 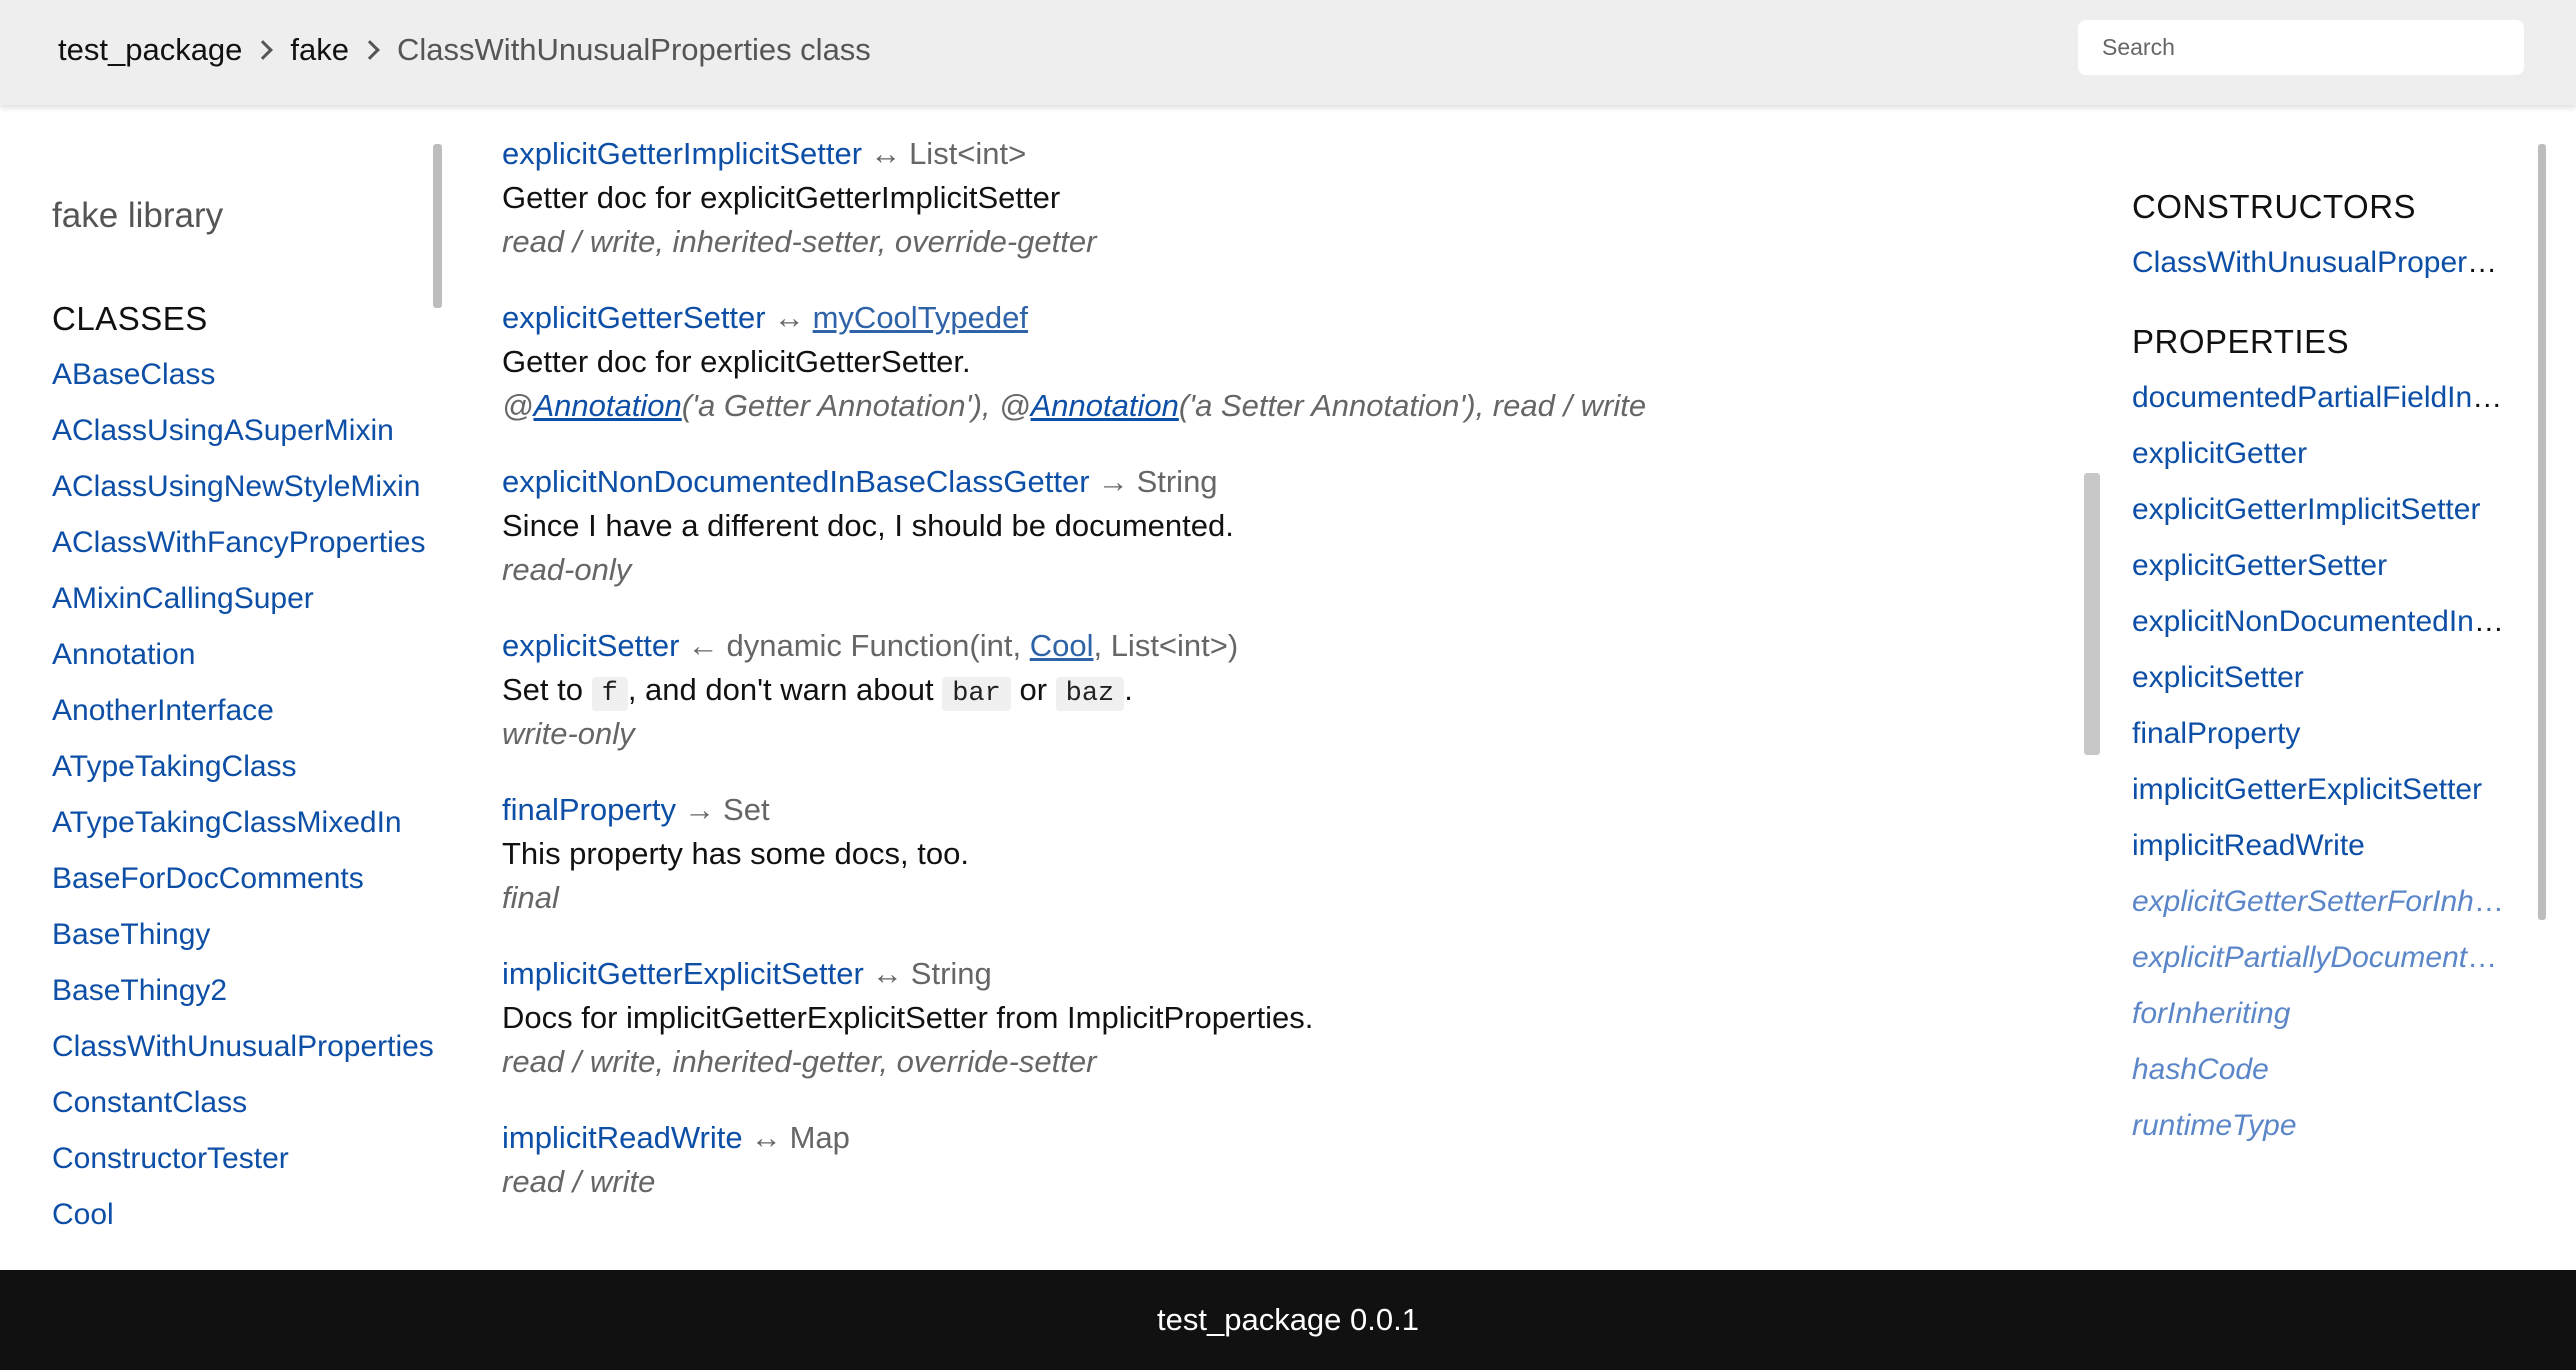 I want to click on property-item: explicitGetterImplicitSetter, so click(x=2318, y=510).